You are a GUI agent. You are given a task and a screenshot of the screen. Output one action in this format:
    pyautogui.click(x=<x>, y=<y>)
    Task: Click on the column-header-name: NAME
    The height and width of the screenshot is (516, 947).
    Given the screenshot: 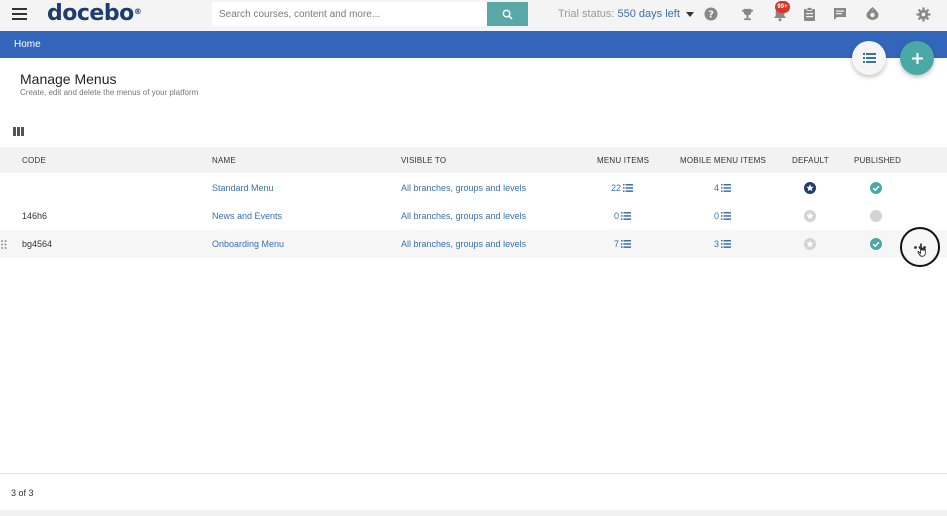 What is the action you would take?
    pyautogui.click(x=224, y=160)
    